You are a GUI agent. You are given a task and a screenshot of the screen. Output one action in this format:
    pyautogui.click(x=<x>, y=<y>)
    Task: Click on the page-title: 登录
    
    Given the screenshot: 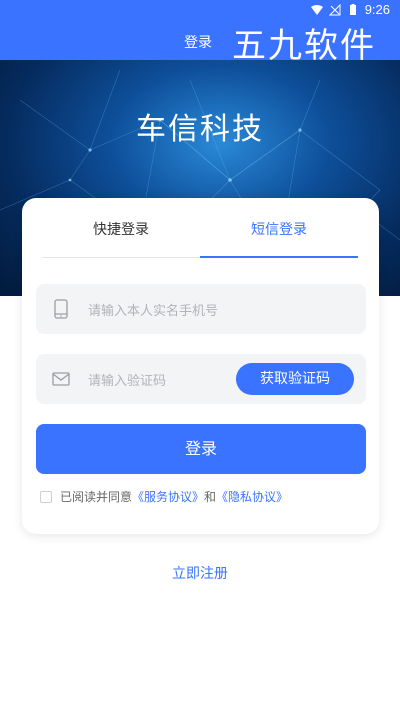 What is the action you would take?
    pyautogui.click(x=198, y=43)
    